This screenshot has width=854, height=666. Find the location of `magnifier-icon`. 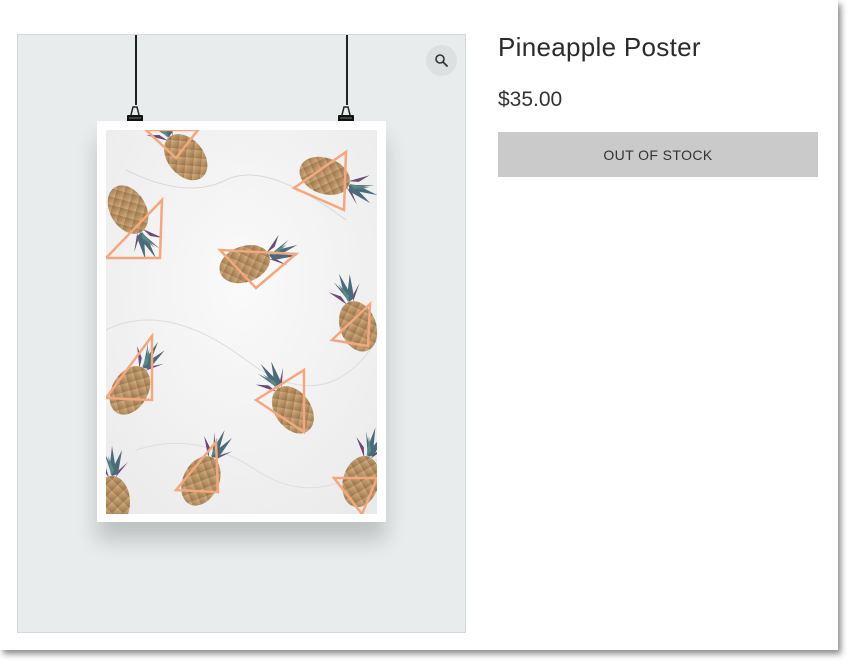

magnifier-icon is located at coordinates (441, 60).